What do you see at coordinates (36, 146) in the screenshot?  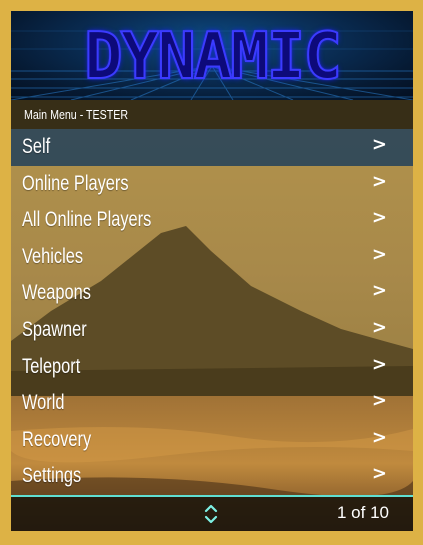 I see `menu-item-label: Self` at bounding box center [36, 146].